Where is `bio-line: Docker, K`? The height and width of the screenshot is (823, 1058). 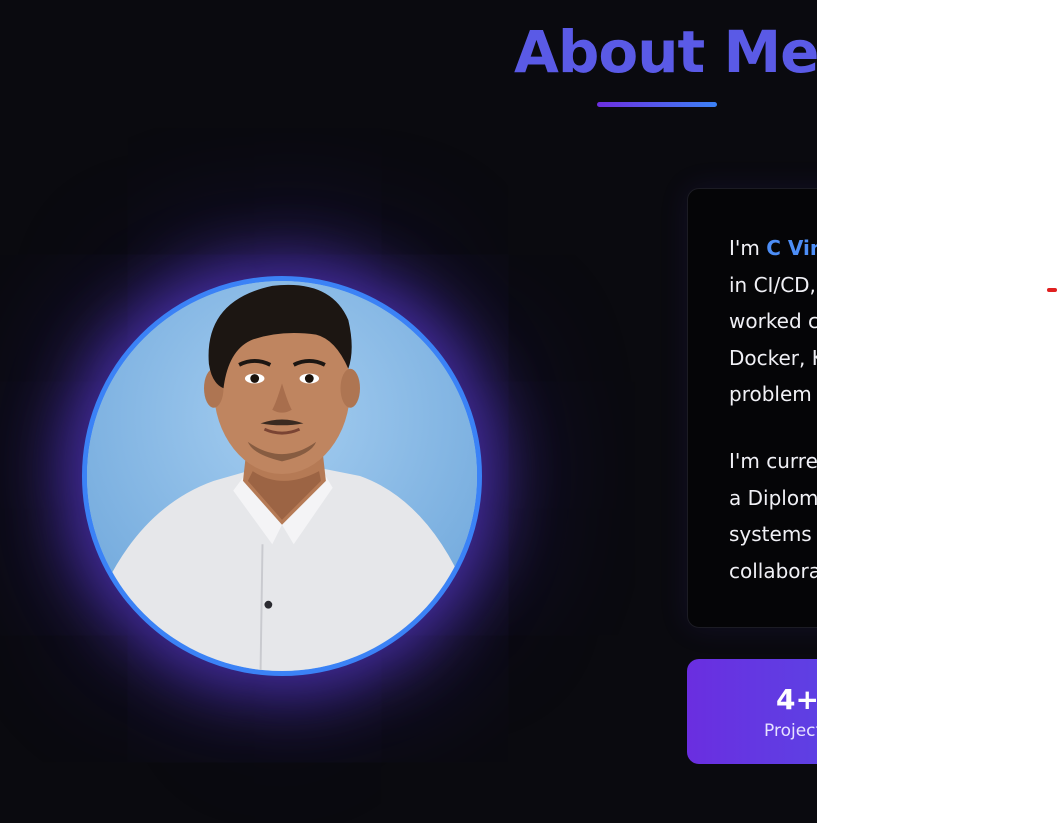 bio-line: Docker, K is located at coordinates (773, 357).